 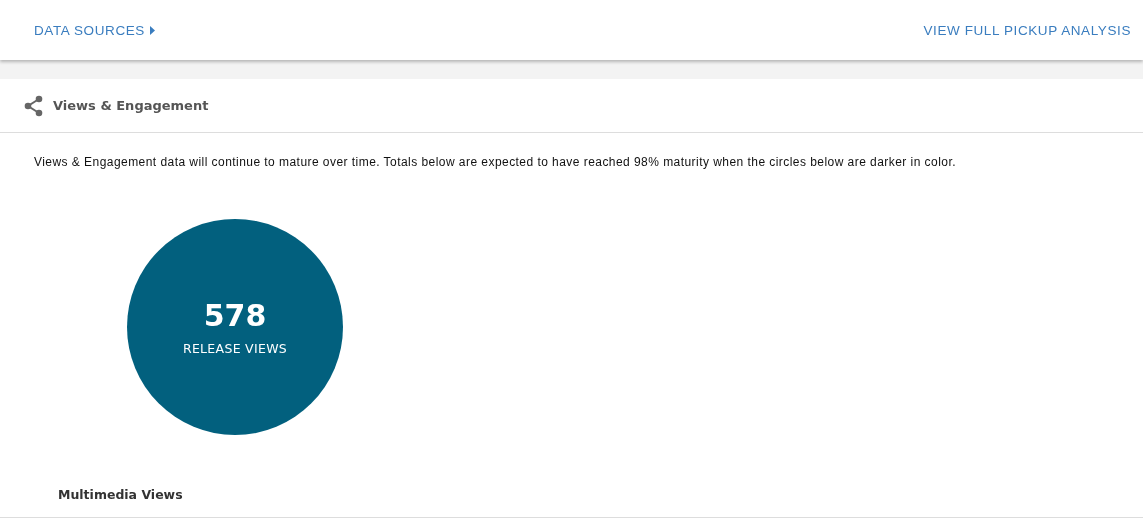 What do you see at coordinates (94, 30) in the screenshot?
I see `data-sources-link: DATA SOURCES` at bounding box center [94, 30].